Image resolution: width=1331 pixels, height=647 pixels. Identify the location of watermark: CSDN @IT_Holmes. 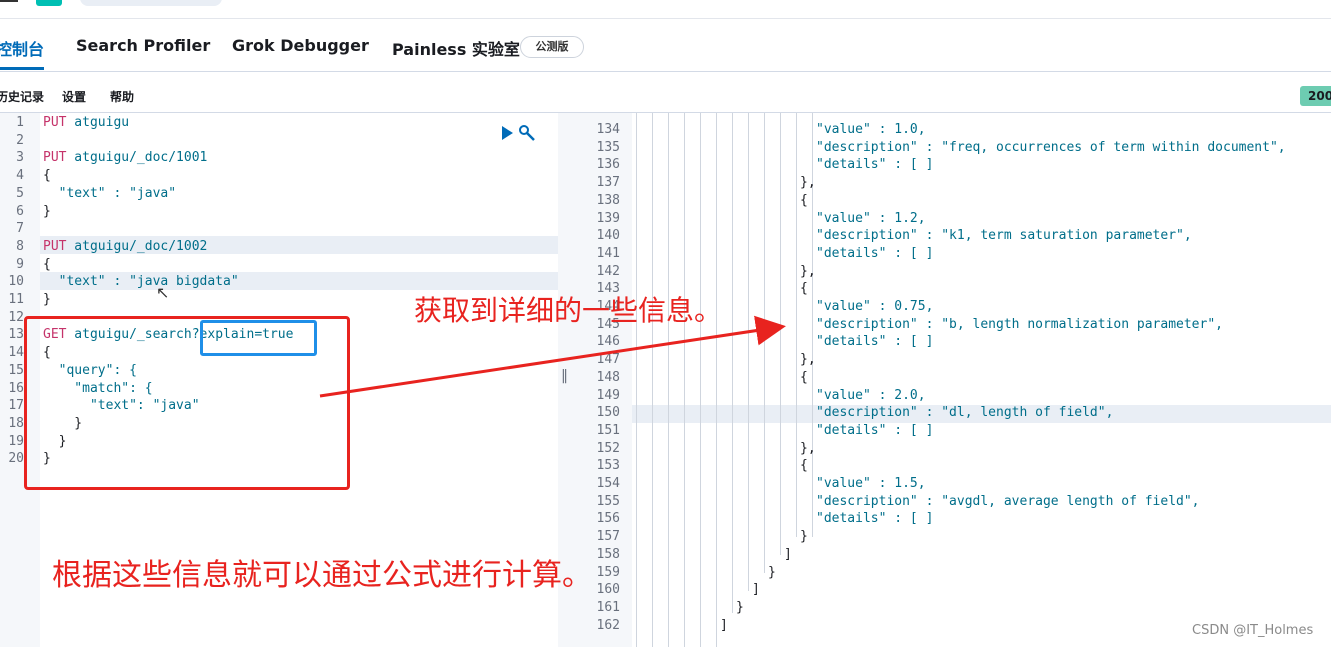
(1253, 630).